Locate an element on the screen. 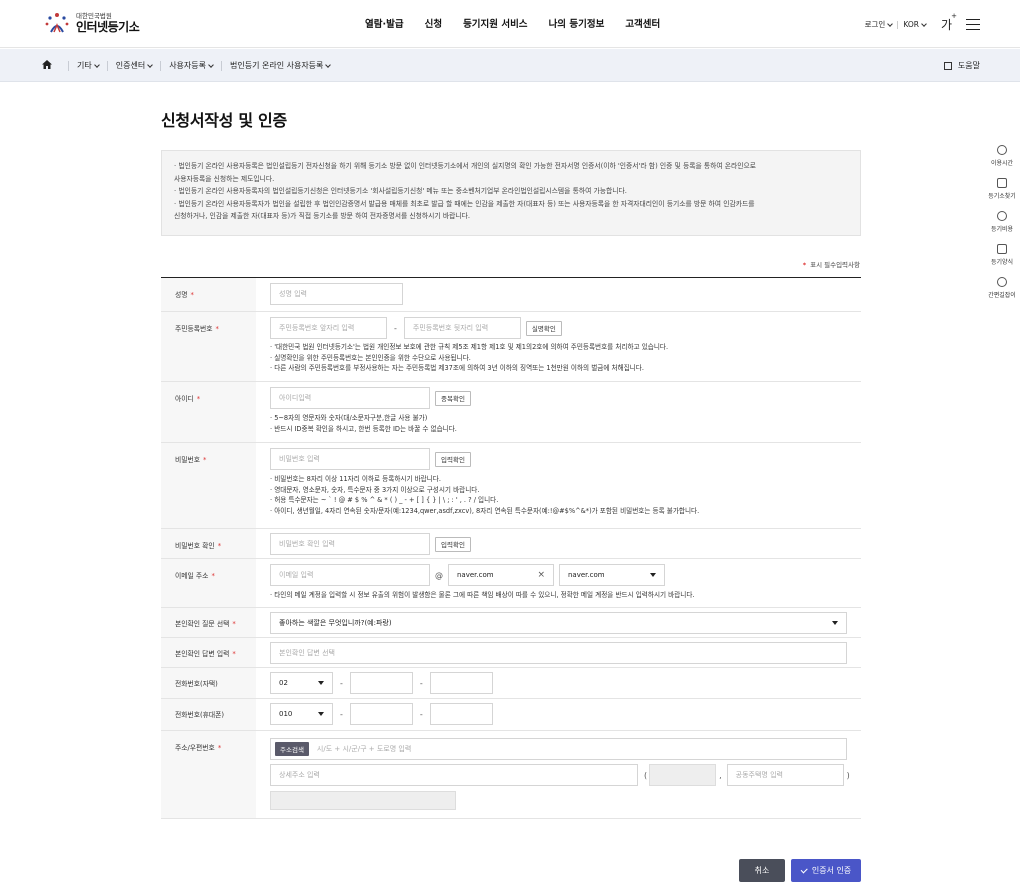  quick-menu-label: 간편길잡이 is located at coordinates (1002, 295).